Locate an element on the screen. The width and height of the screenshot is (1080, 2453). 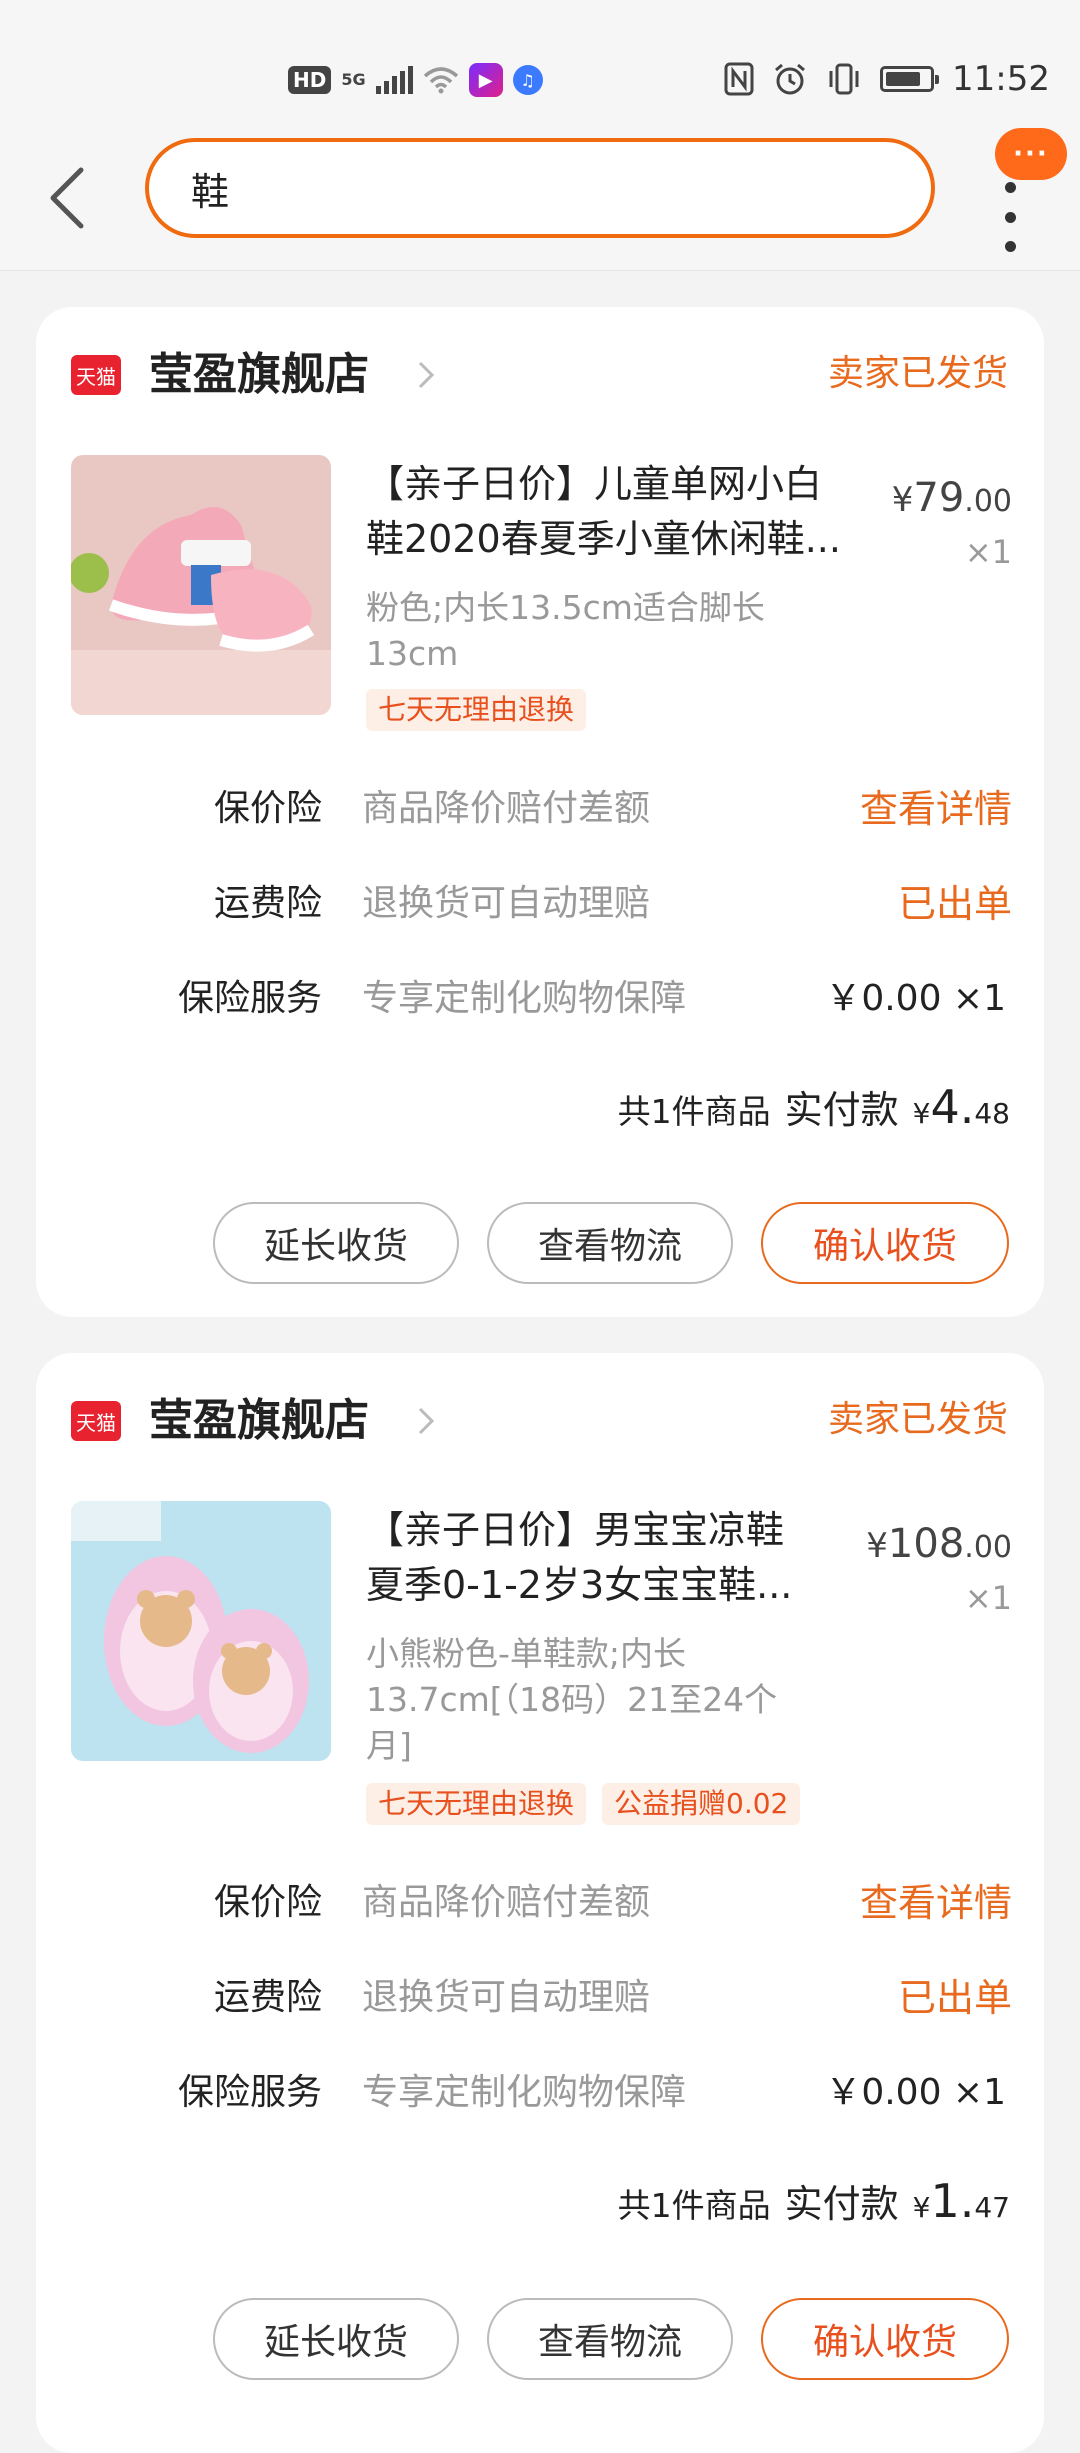
product-title-line1: 【亲子日价】男宝宝凉鞋 is located at coordinates (575, 1530).